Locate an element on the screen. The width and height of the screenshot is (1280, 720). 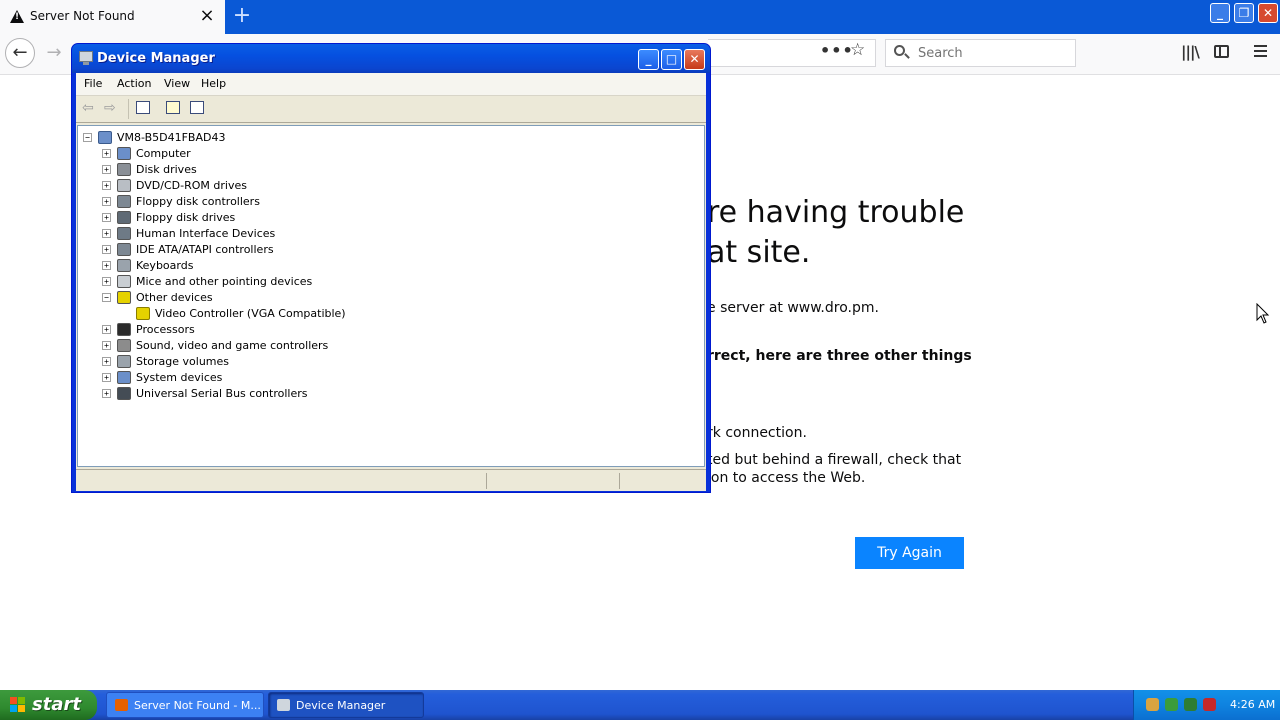
floppy-controller-icon is located at coordinates (124, 201).